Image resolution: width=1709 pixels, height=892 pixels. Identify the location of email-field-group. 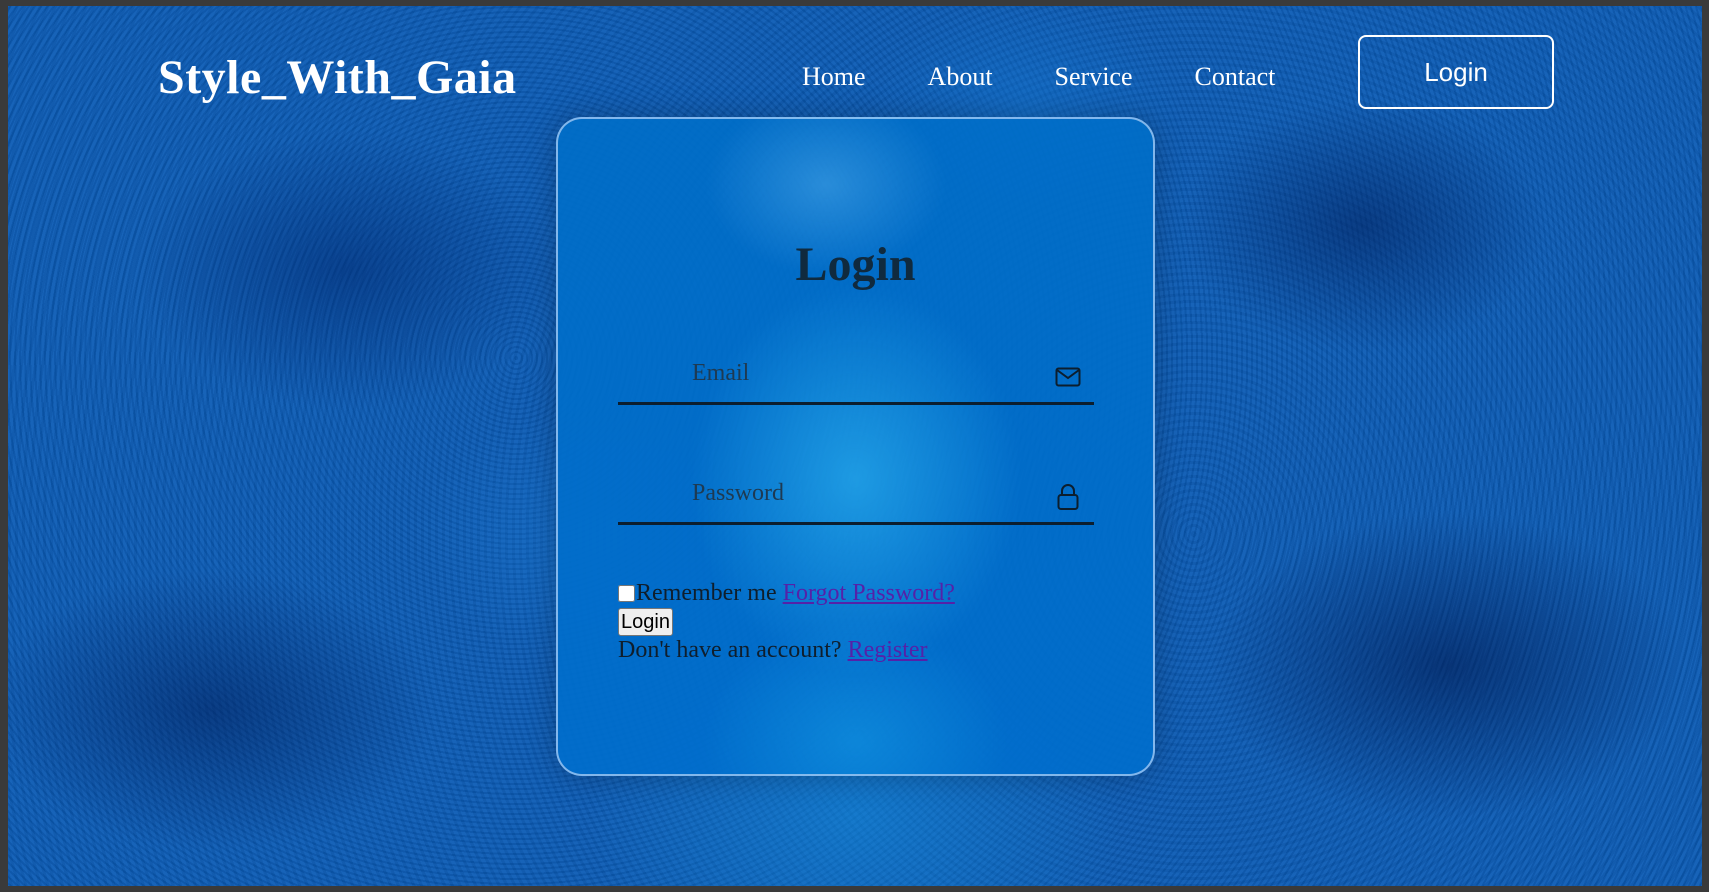
(856, 375).